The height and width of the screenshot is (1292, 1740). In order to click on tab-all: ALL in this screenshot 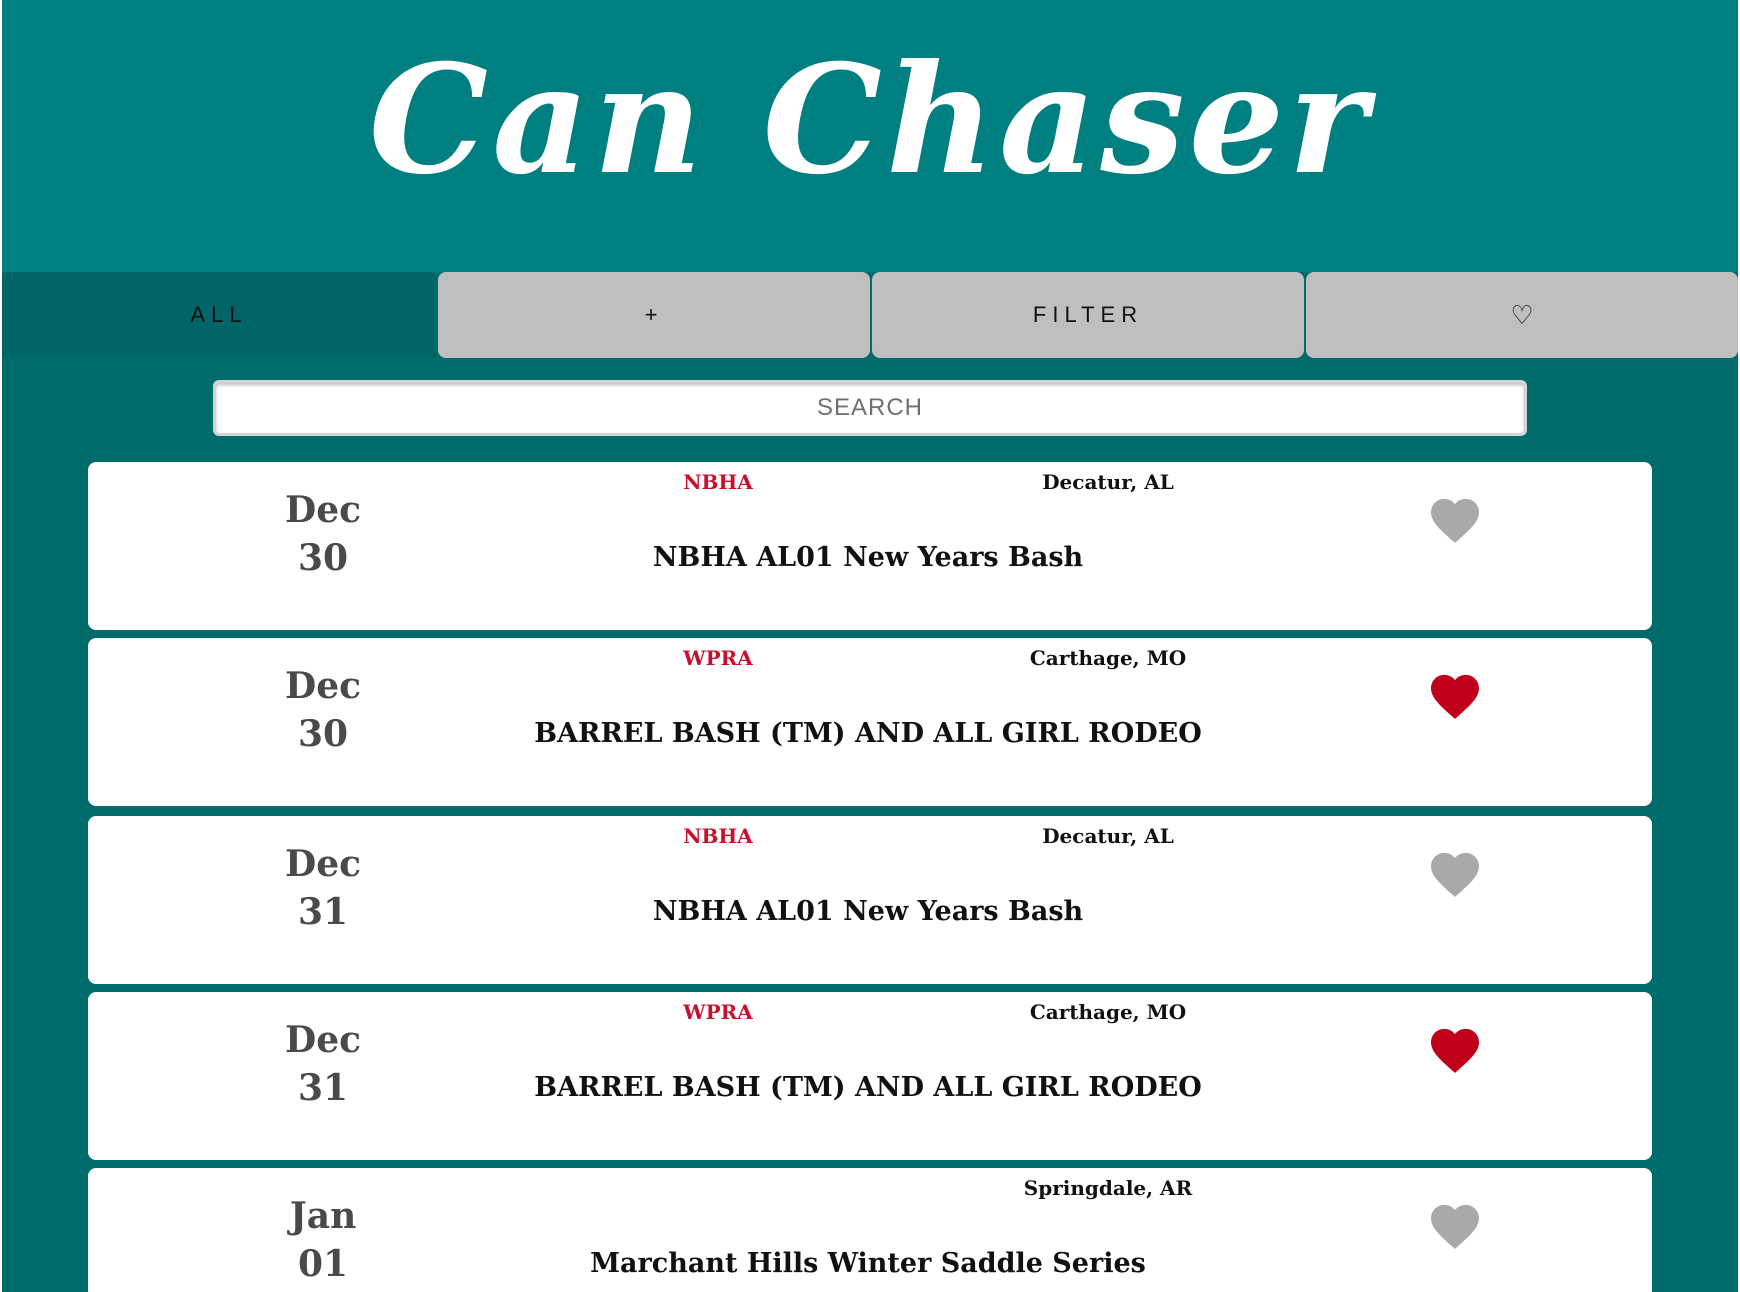, I will do `click(219, 315)`.